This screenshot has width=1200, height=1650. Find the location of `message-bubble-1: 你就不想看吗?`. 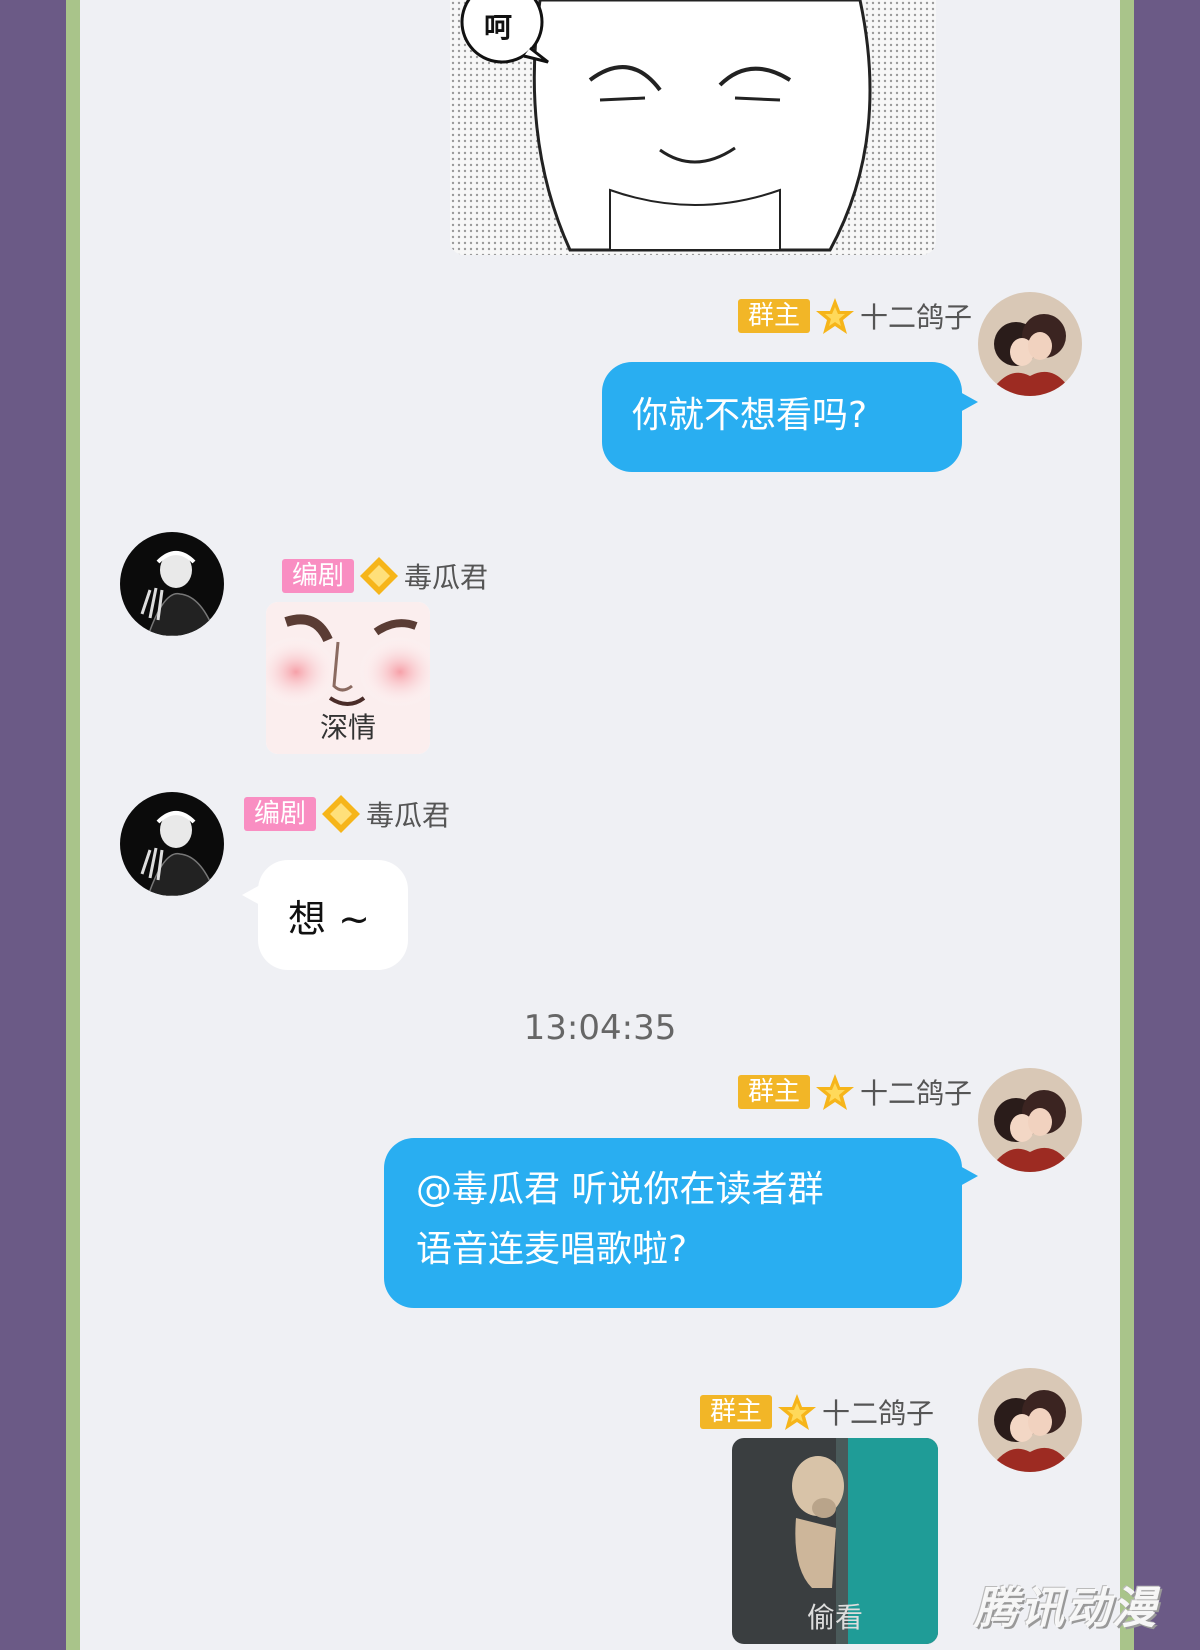

message-bubble-1: 你就不想看吗? is located at coordinates (782, 417).